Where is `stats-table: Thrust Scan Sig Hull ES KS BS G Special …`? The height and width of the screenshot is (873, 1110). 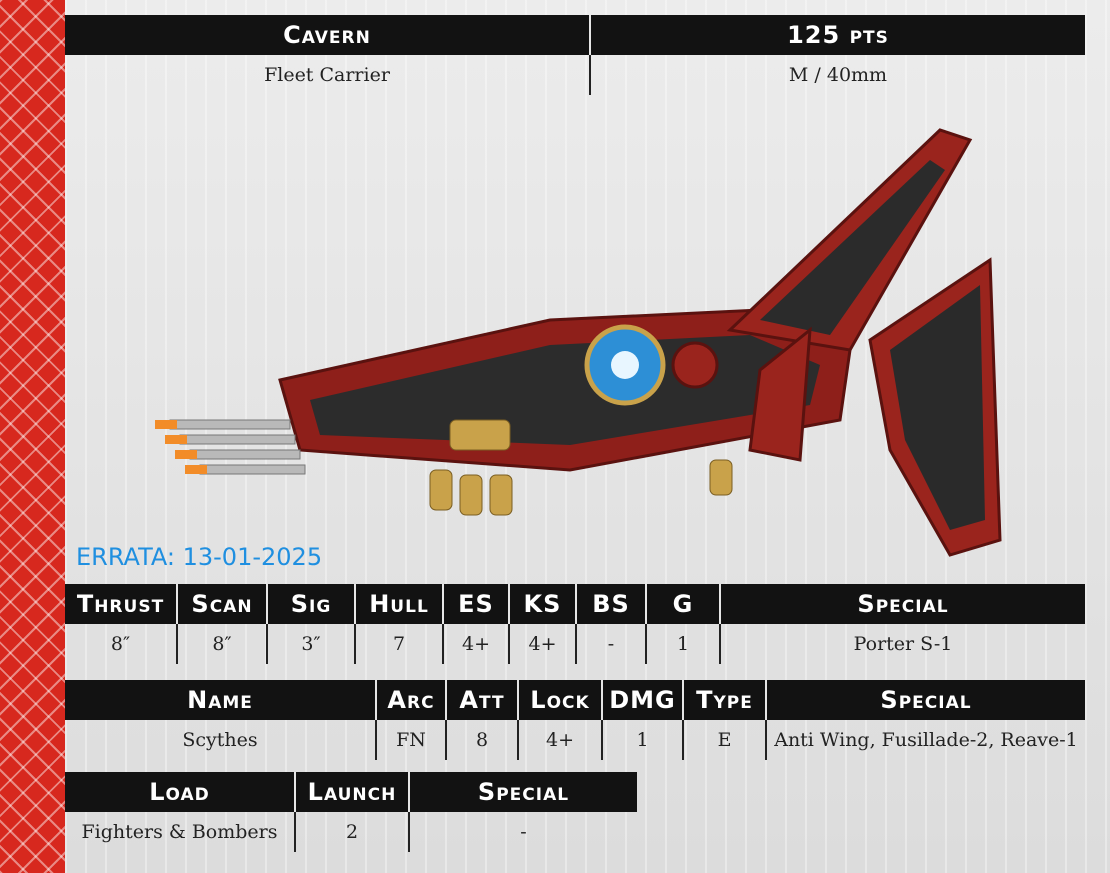 stats-table: Thrust Scan Sig Hull ES KS BS G Special … is located at coordinates (575, 624).